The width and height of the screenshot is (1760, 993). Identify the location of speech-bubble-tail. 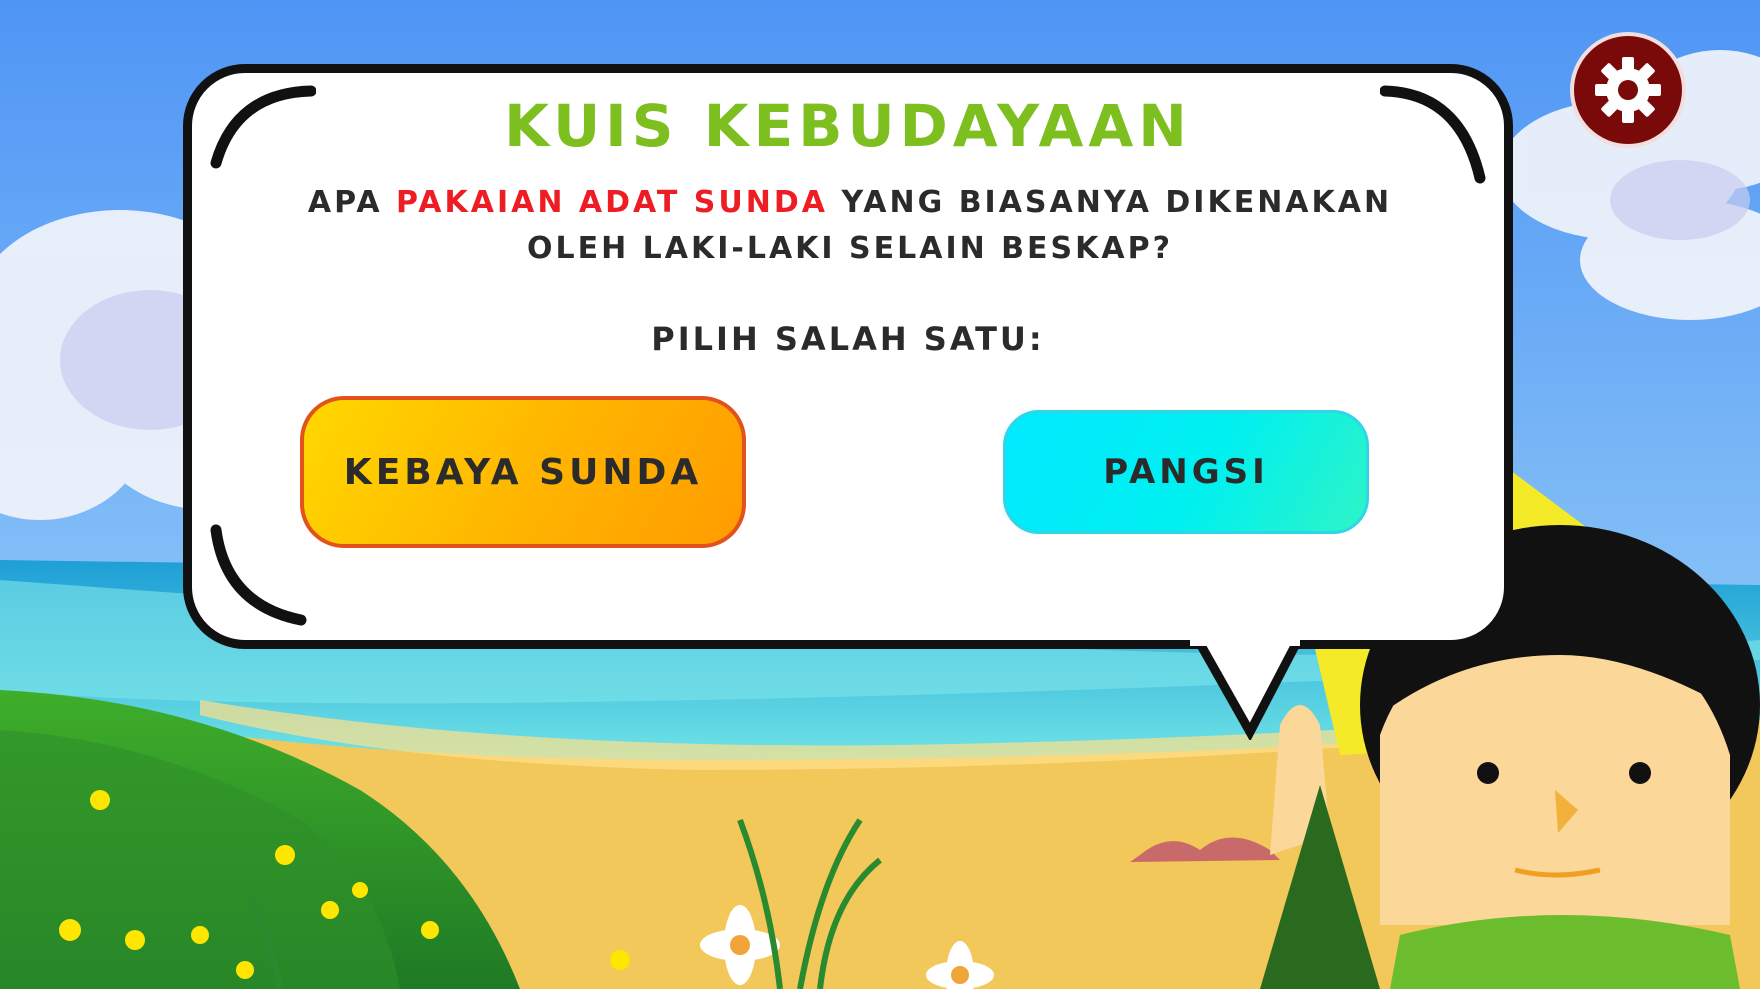
(1245, 690).